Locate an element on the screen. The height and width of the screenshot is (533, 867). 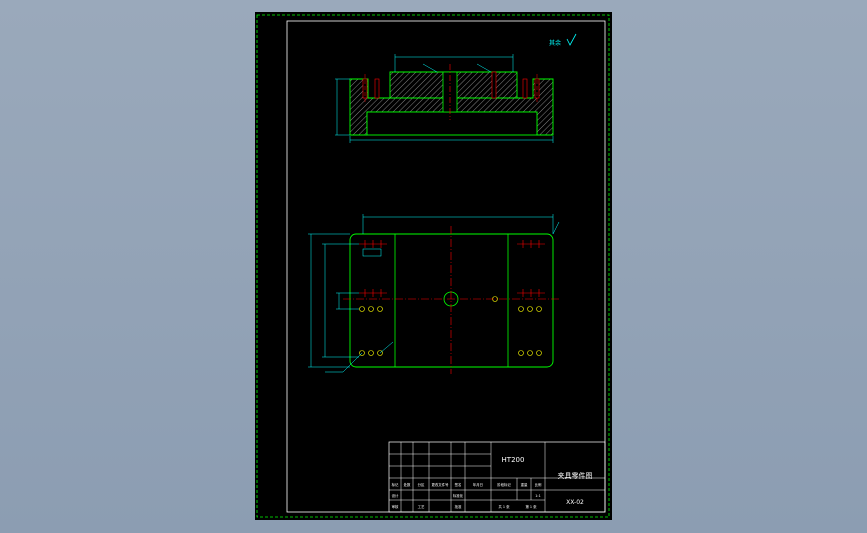
sheet-index: 第 1 张 is located at coordinates (531, 506).